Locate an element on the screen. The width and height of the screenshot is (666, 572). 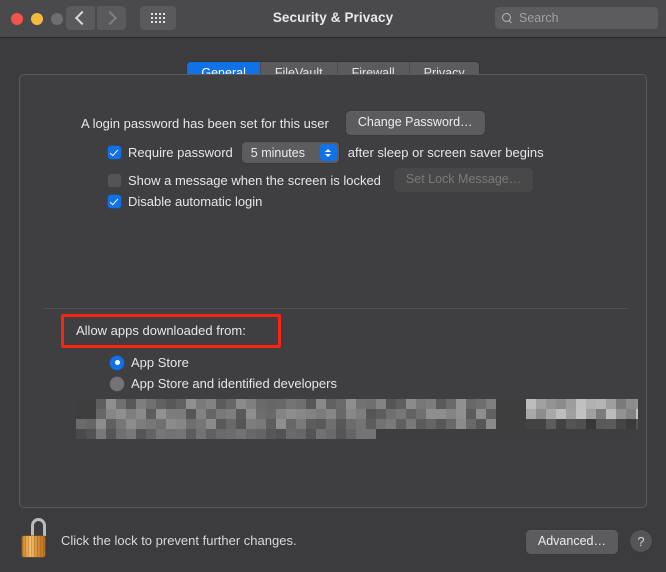
disable-auto-login-label: Disable automatic login is located at coordinates (195, 201).